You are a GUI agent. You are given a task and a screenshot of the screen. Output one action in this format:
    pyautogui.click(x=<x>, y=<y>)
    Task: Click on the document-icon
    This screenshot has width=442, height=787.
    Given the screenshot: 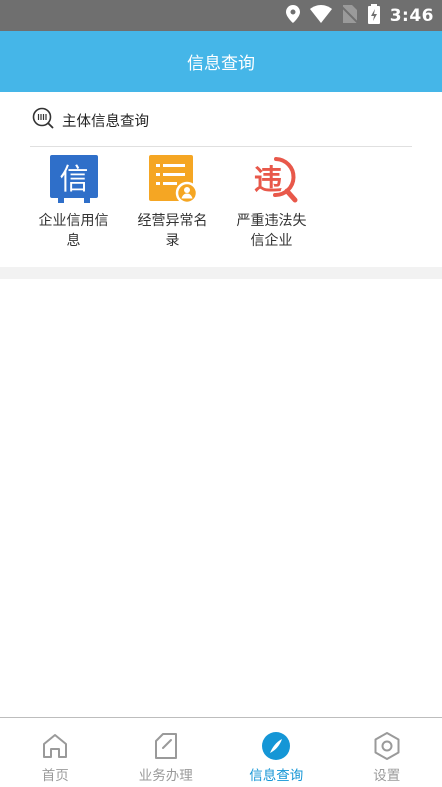 What is the action you would take?
    pyautogui.click(x=166, y=746)
    